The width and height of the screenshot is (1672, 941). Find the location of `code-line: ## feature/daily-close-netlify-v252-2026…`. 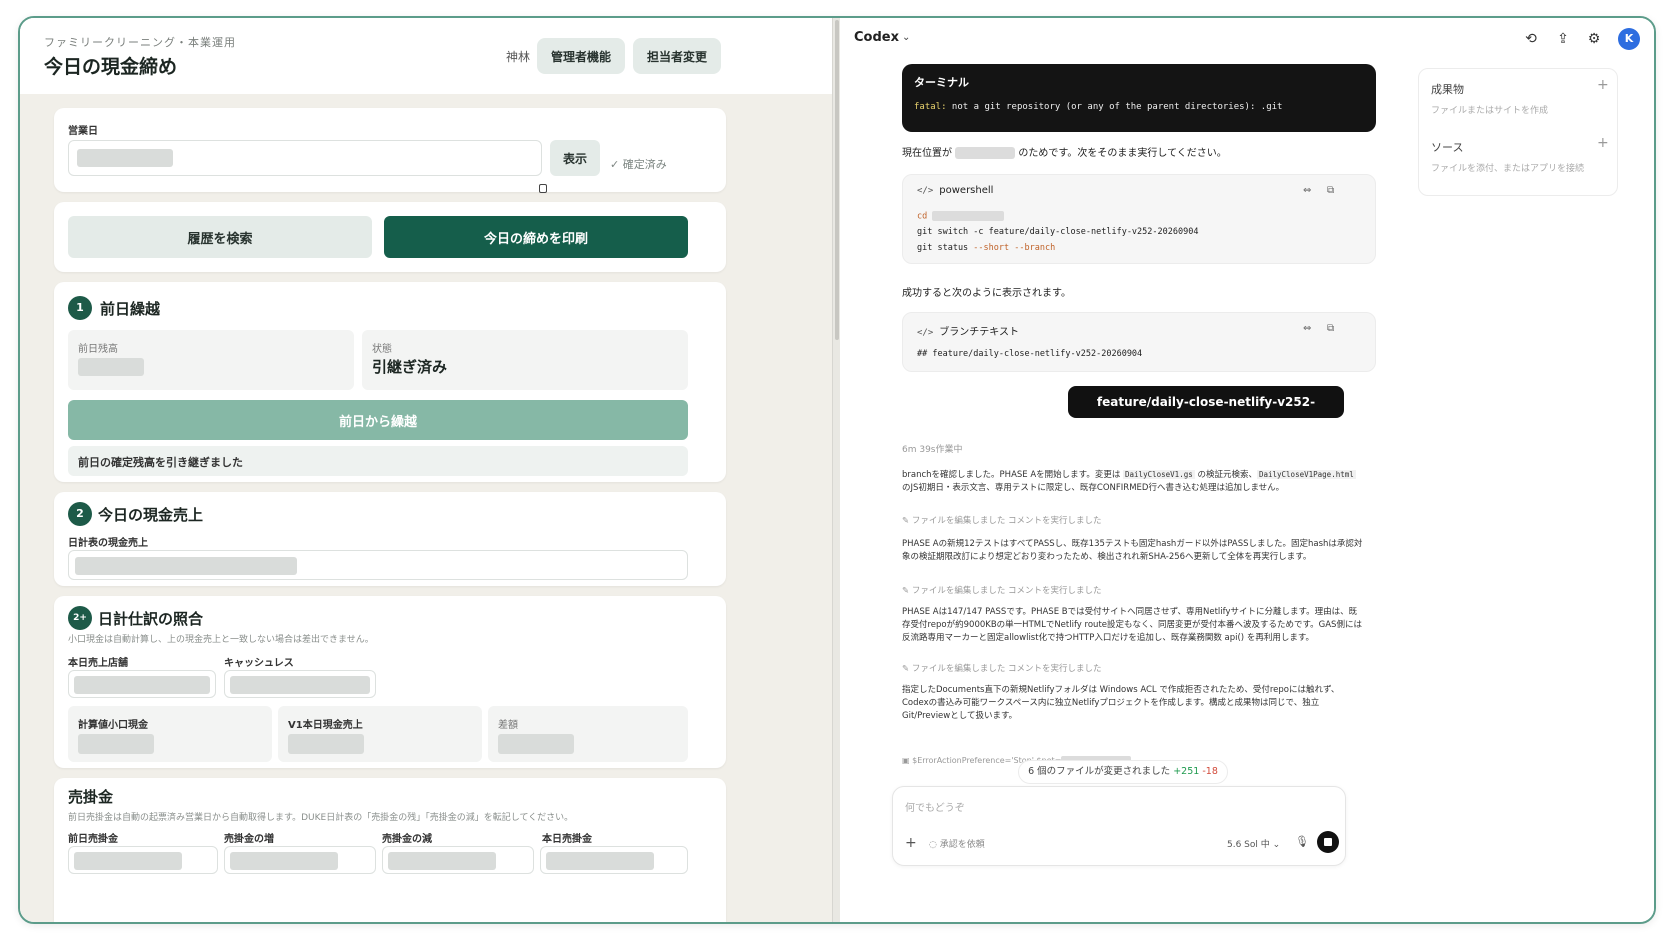

code-line: ## feature/daily-close-netlify-v252-2026… is located at coordinates (1030, 354).